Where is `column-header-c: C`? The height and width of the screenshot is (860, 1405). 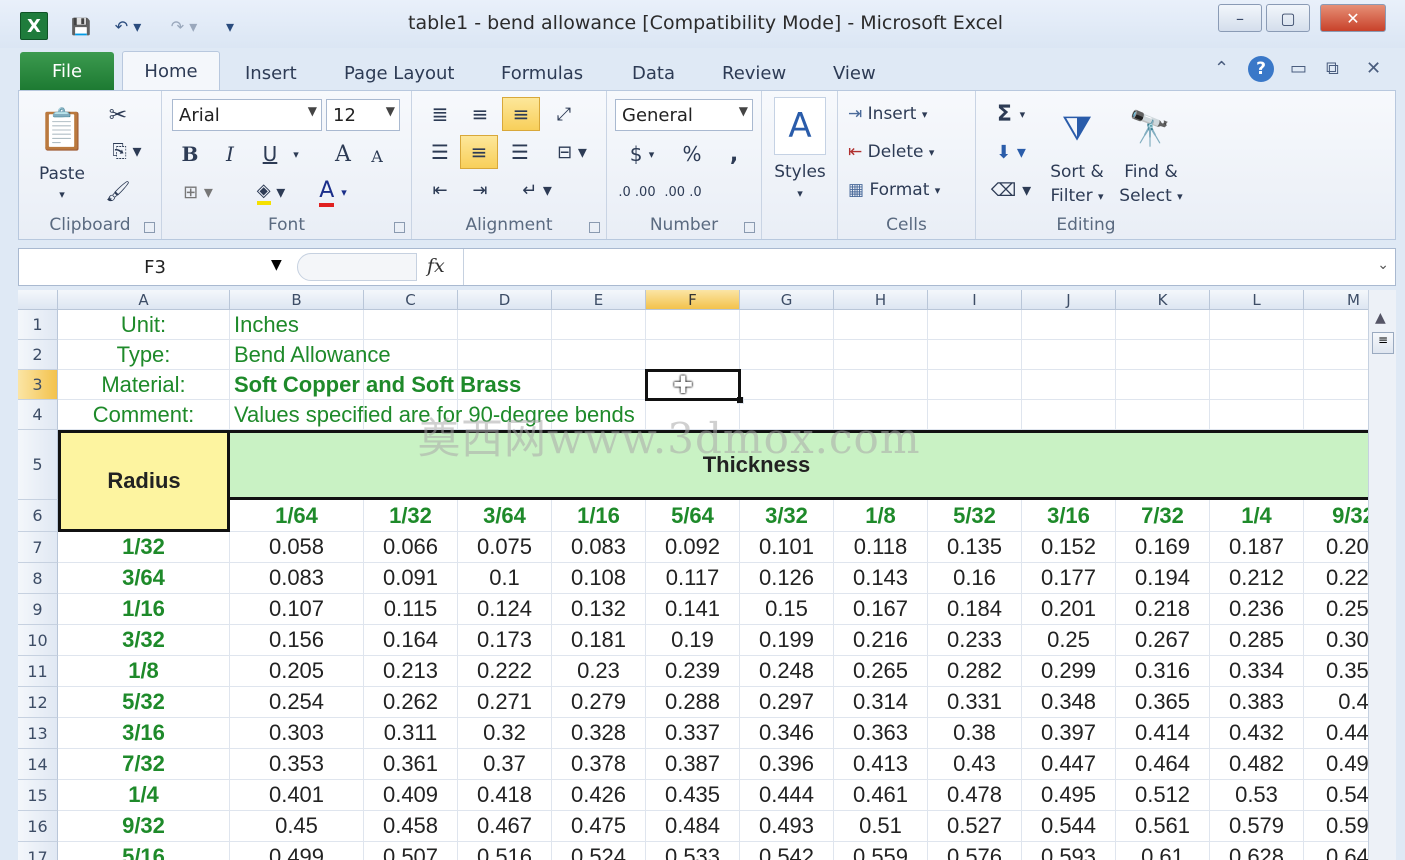 column-header-c: C is located at coordinates (411, 300).